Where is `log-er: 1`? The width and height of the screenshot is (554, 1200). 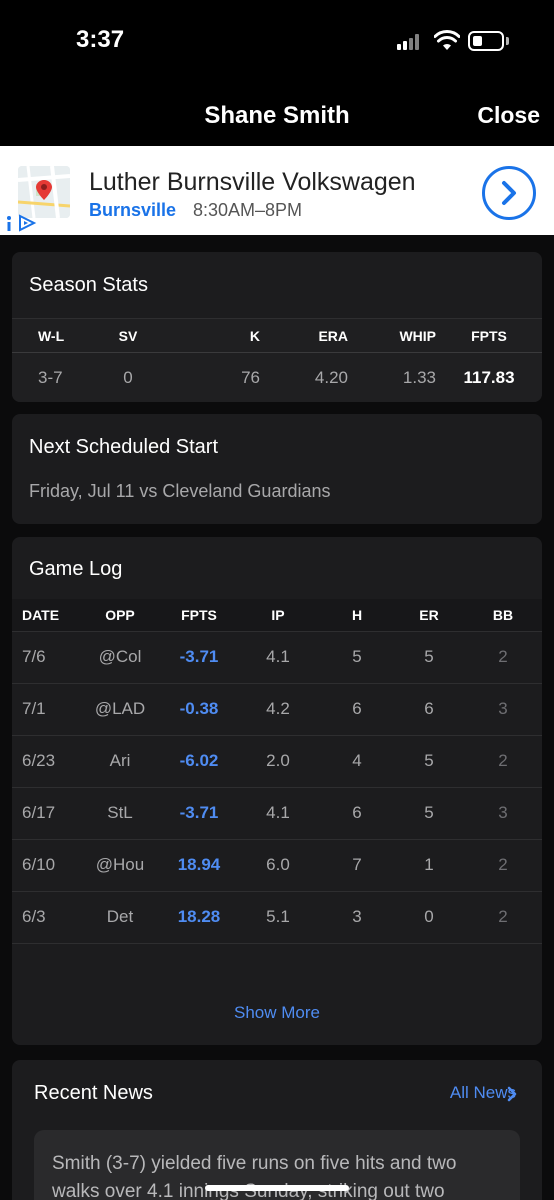 log-er: 1 is located at coordinates (429, 865).